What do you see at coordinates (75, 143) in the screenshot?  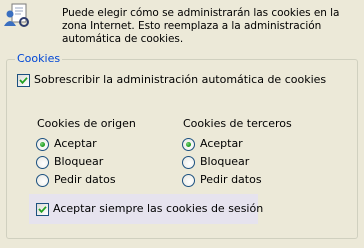 I see `first-party-accept-label: Aceptar` at bounding box center [75, 143].